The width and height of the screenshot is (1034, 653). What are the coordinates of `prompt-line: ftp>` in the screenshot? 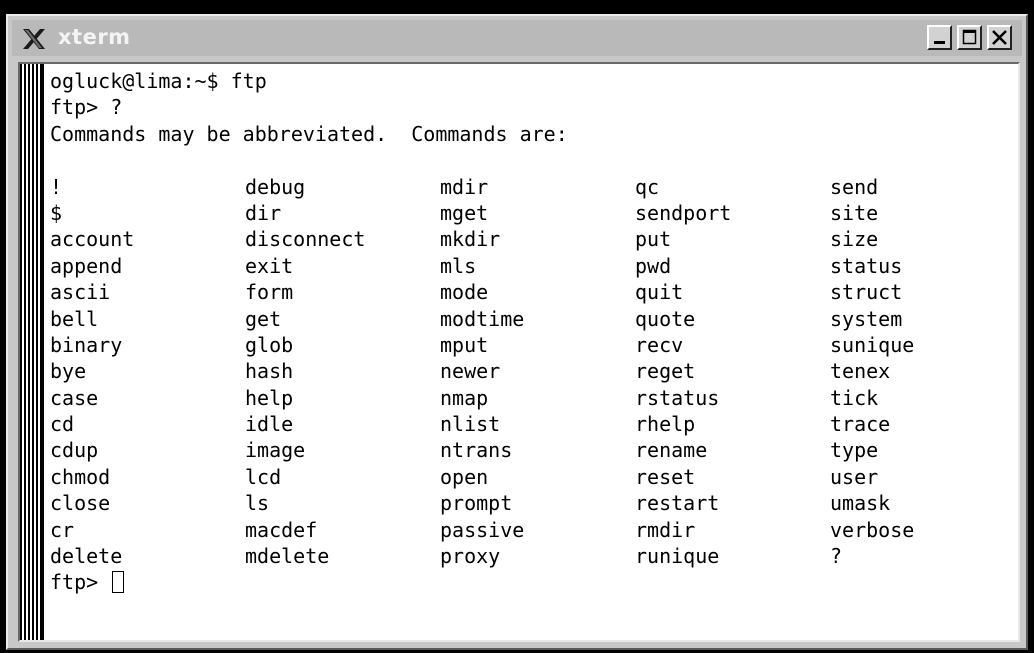 It's located at (534, 582).